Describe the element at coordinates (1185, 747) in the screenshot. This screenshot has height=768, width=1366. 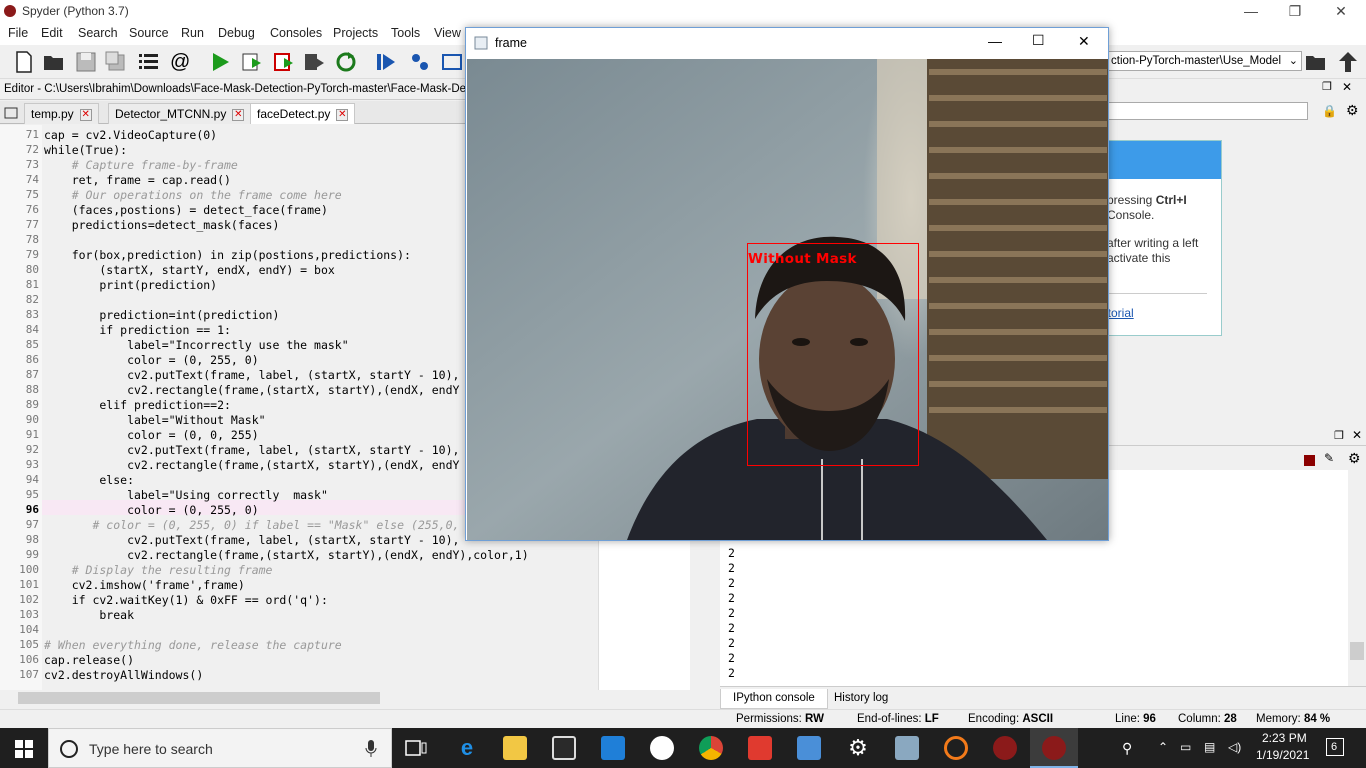
I see `battery-icon: ▭` at that location.